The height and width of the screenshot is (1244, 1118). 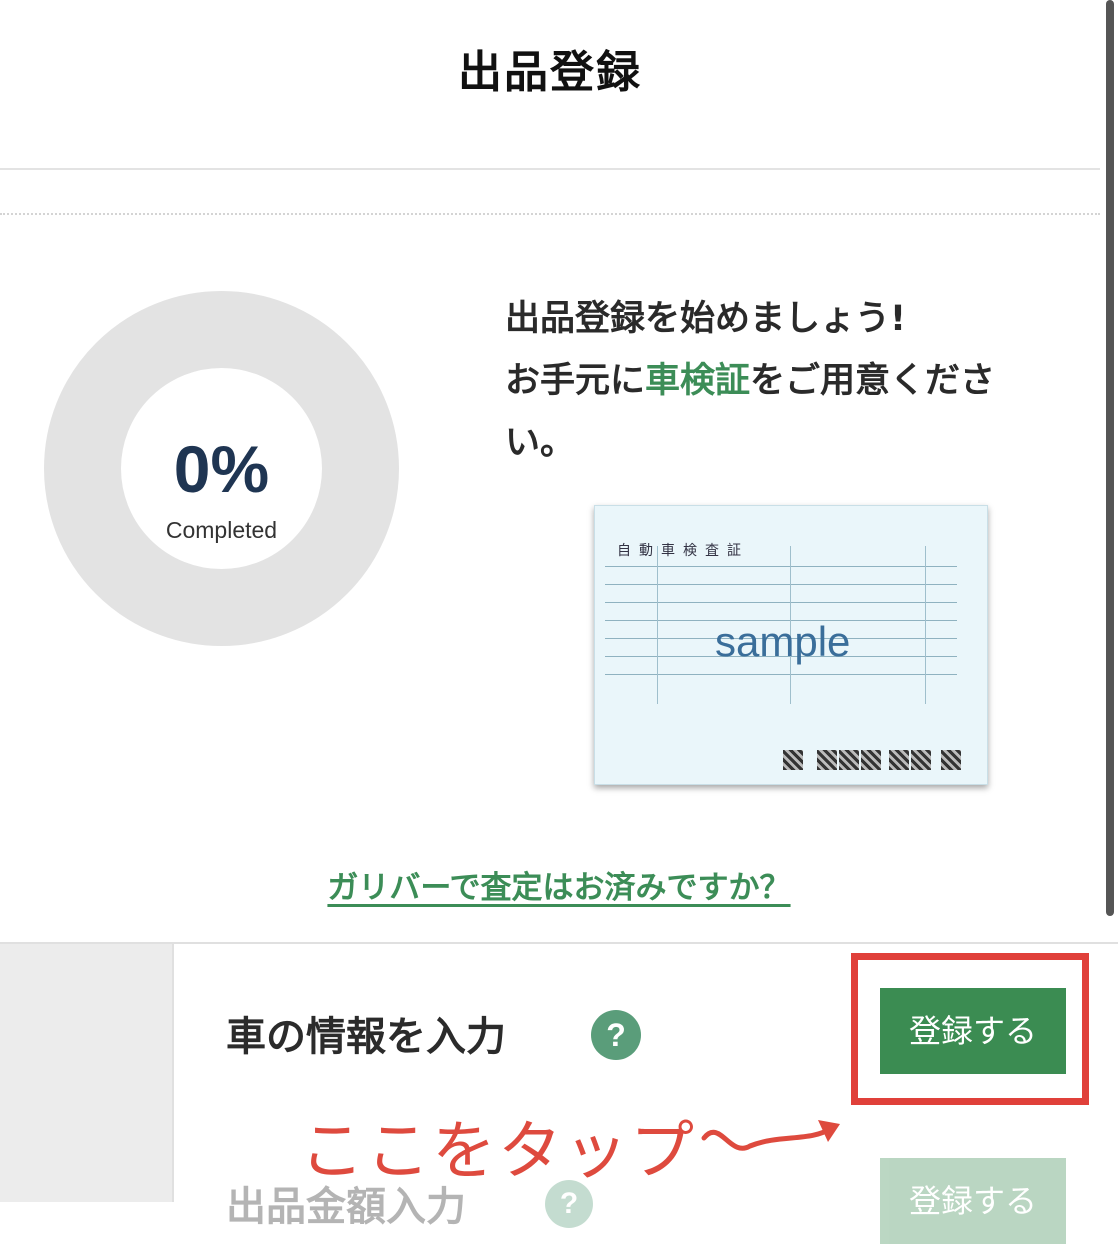 I want to click on intro-line-2: お手元に車検証をご用意くださ, so click(x=775, y=381).